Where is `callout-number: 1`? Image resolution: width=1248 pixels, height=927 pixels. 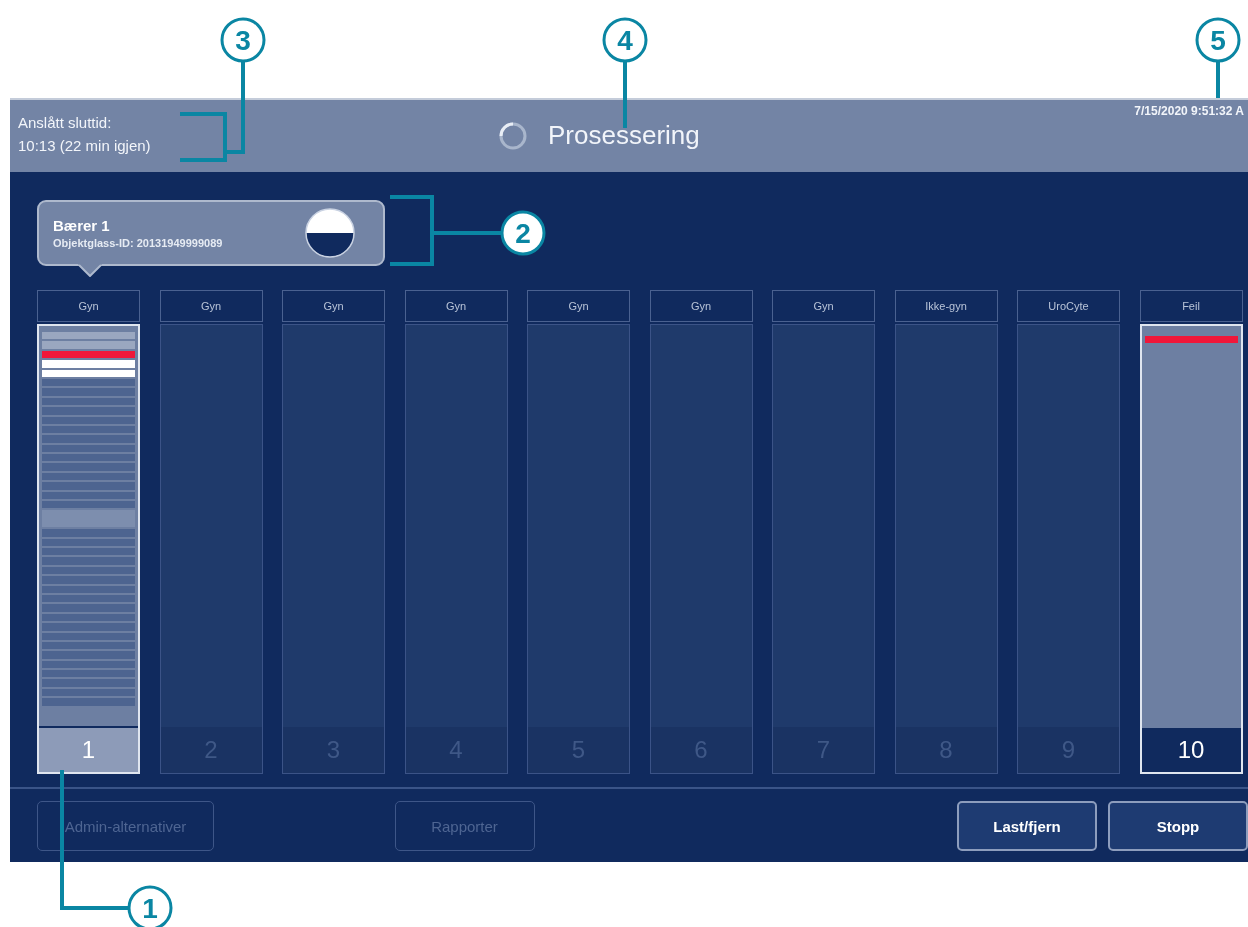 callout-number: 1 is located at coordinates (150, 908).